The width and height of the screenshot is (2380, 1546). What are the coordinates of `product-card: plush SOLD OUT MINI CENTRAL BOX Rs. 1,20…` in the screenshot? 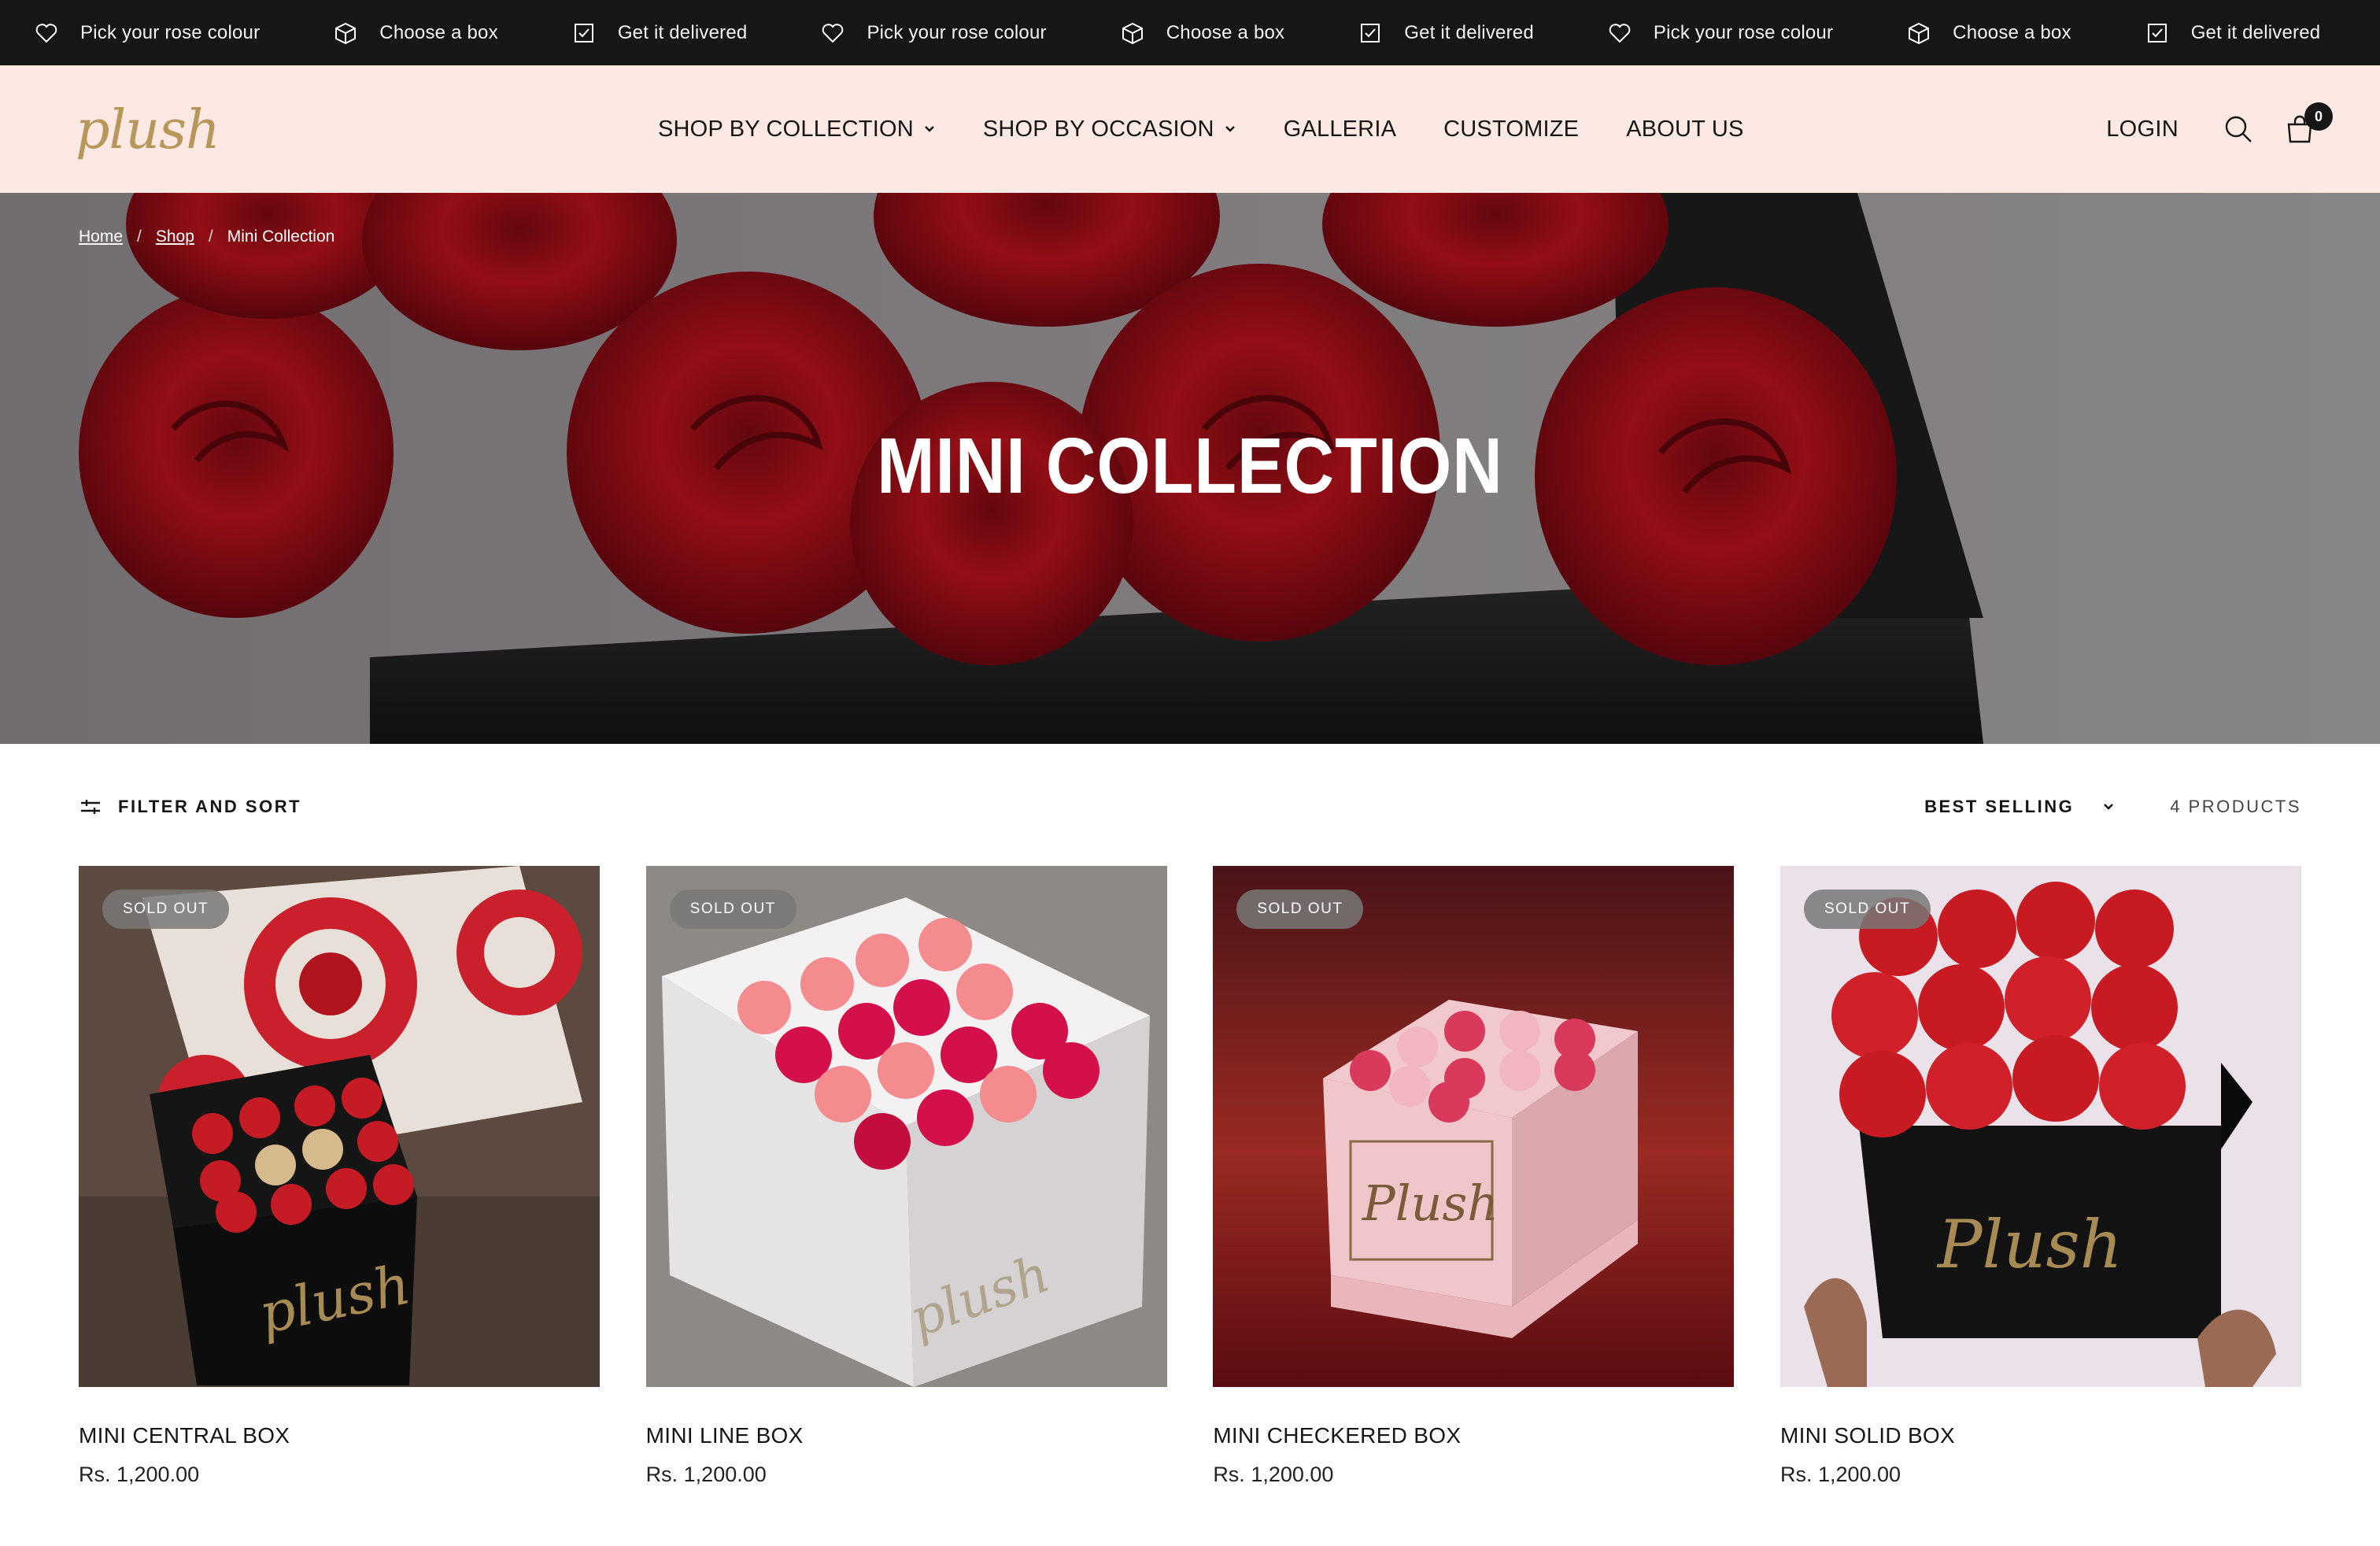 It's located at (339, 1177).